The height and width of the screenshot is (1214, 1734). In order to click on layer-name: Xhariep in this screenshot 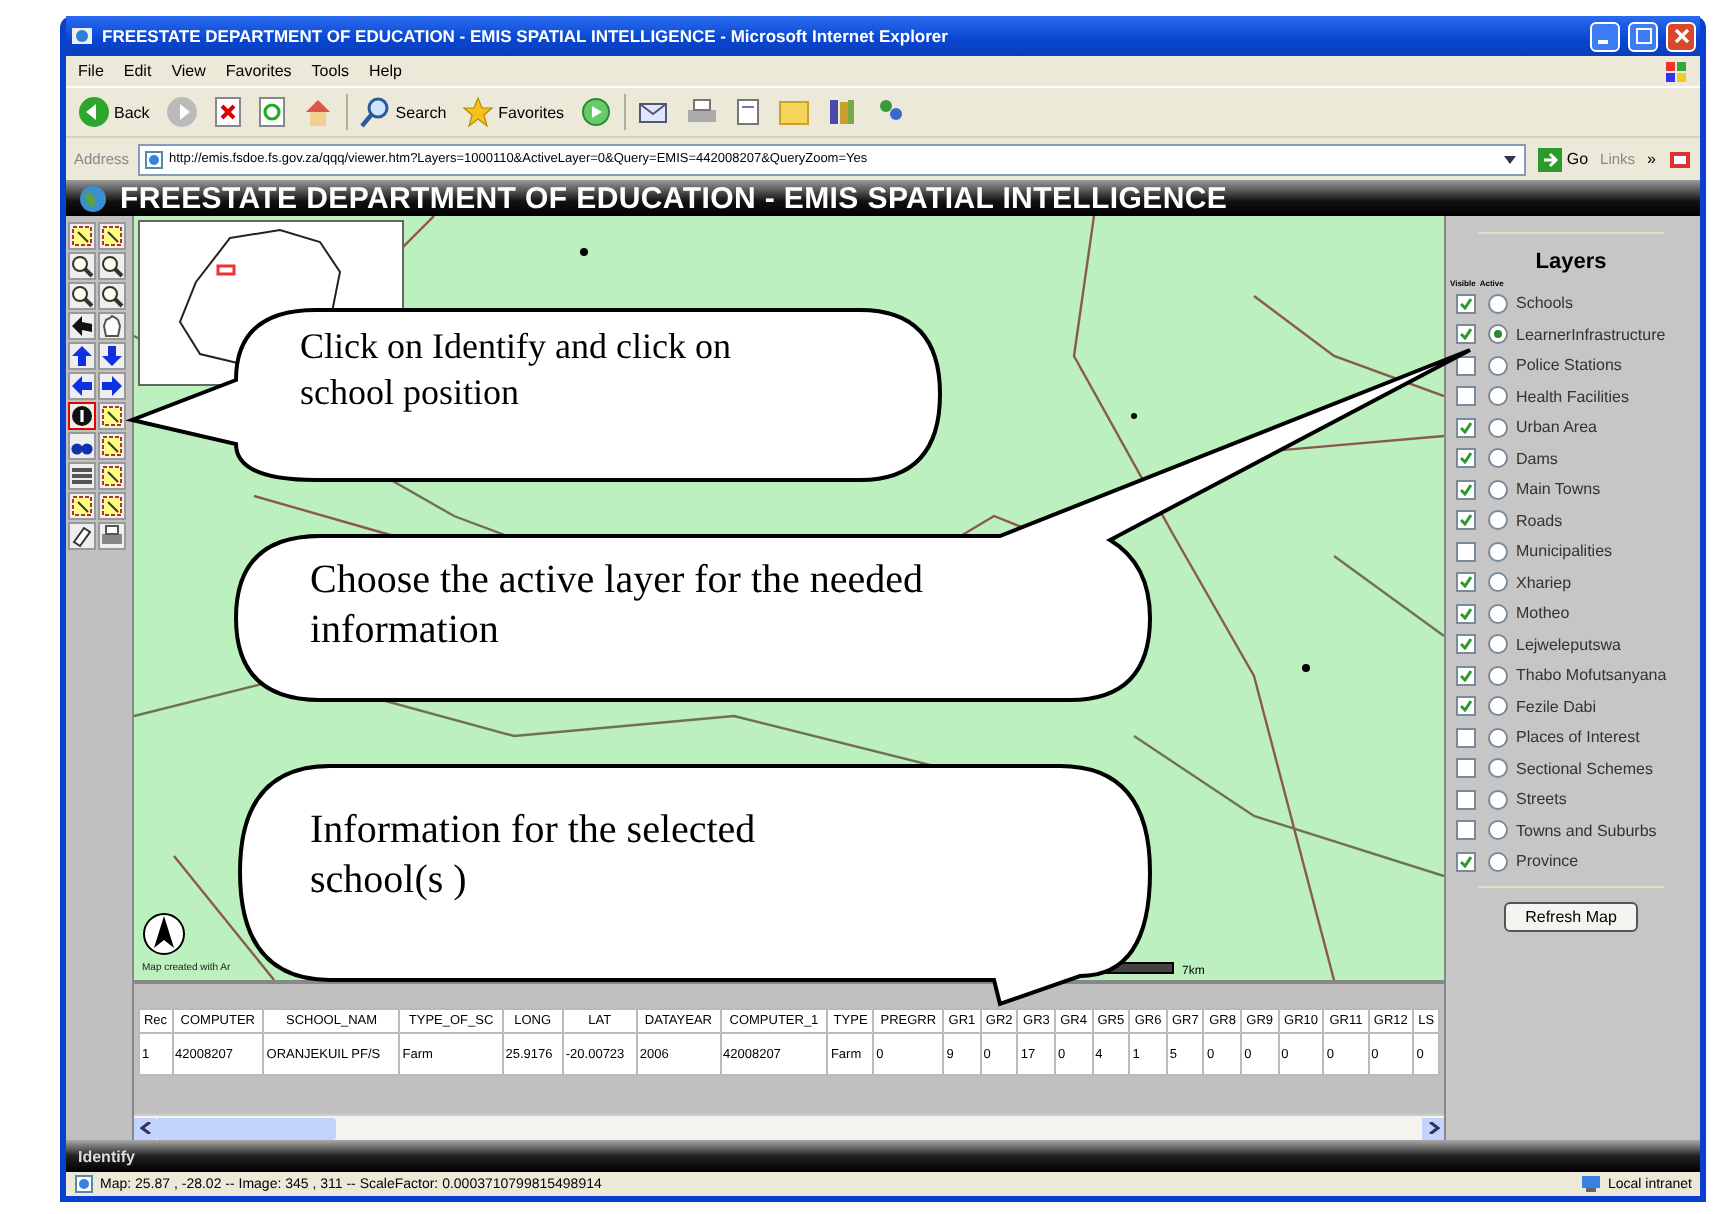, I will do `click(1544, 582)`.